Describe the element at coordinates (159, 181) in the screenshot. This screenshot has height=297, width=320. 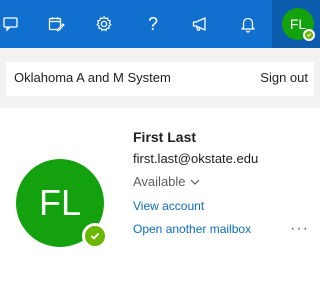
I see `presence-label: Available` at that location.